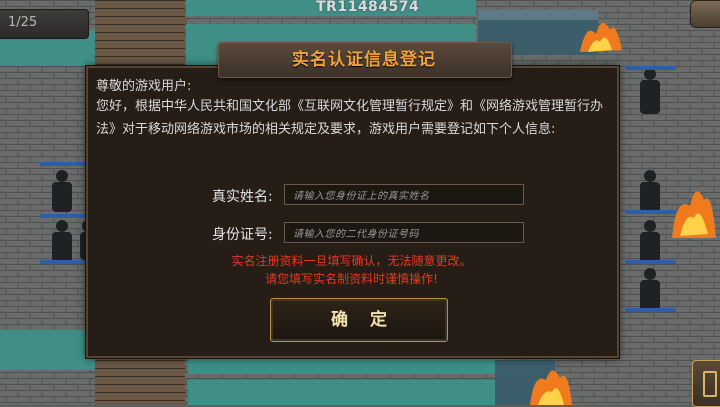 Image resolution: width=720 pixels, height=407 pixels. What do you see at coordinates (351, 261) in the screenshot?
I see `warning-line-1: 实名注册资料一旦填写确认，无法随意更改。` at bounding box center [351, 261].